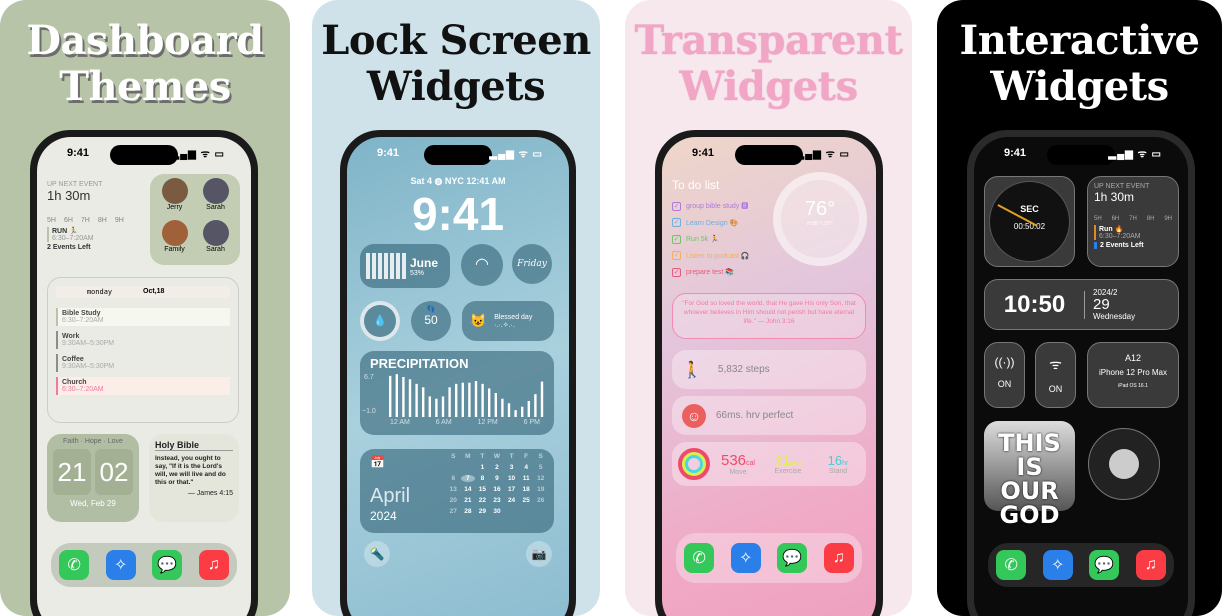 The height and width of the screenshot is (616, 1222). I want to click on cellular-toggle: ((·)) ON, so click(1004, 375).